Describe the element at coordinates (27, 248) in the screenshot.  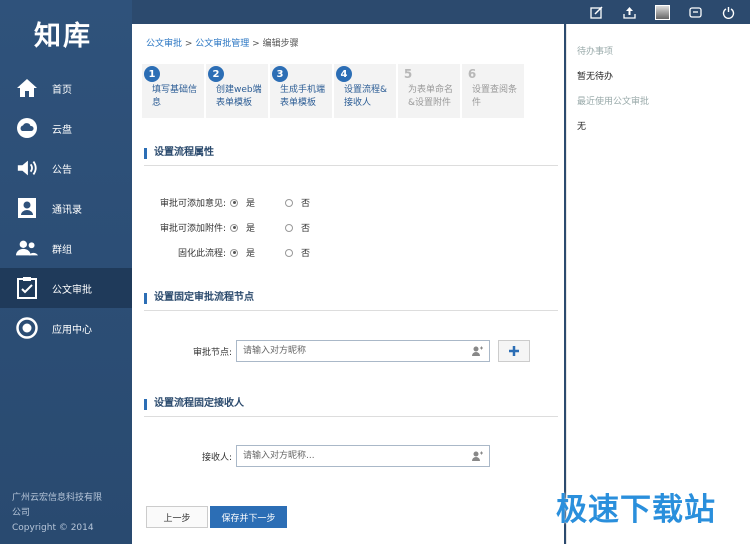
I see `group-icon` at that location.